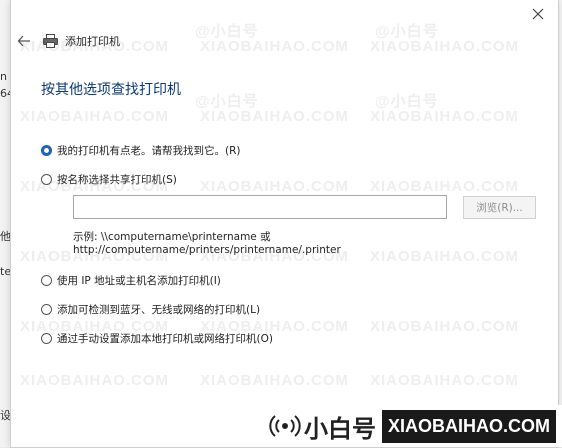 The width and height of the screenshot is (562, 448). I want to click on option-label: 通过手动设置添加本地打印机或网络打印机(O), so click(165, 339).